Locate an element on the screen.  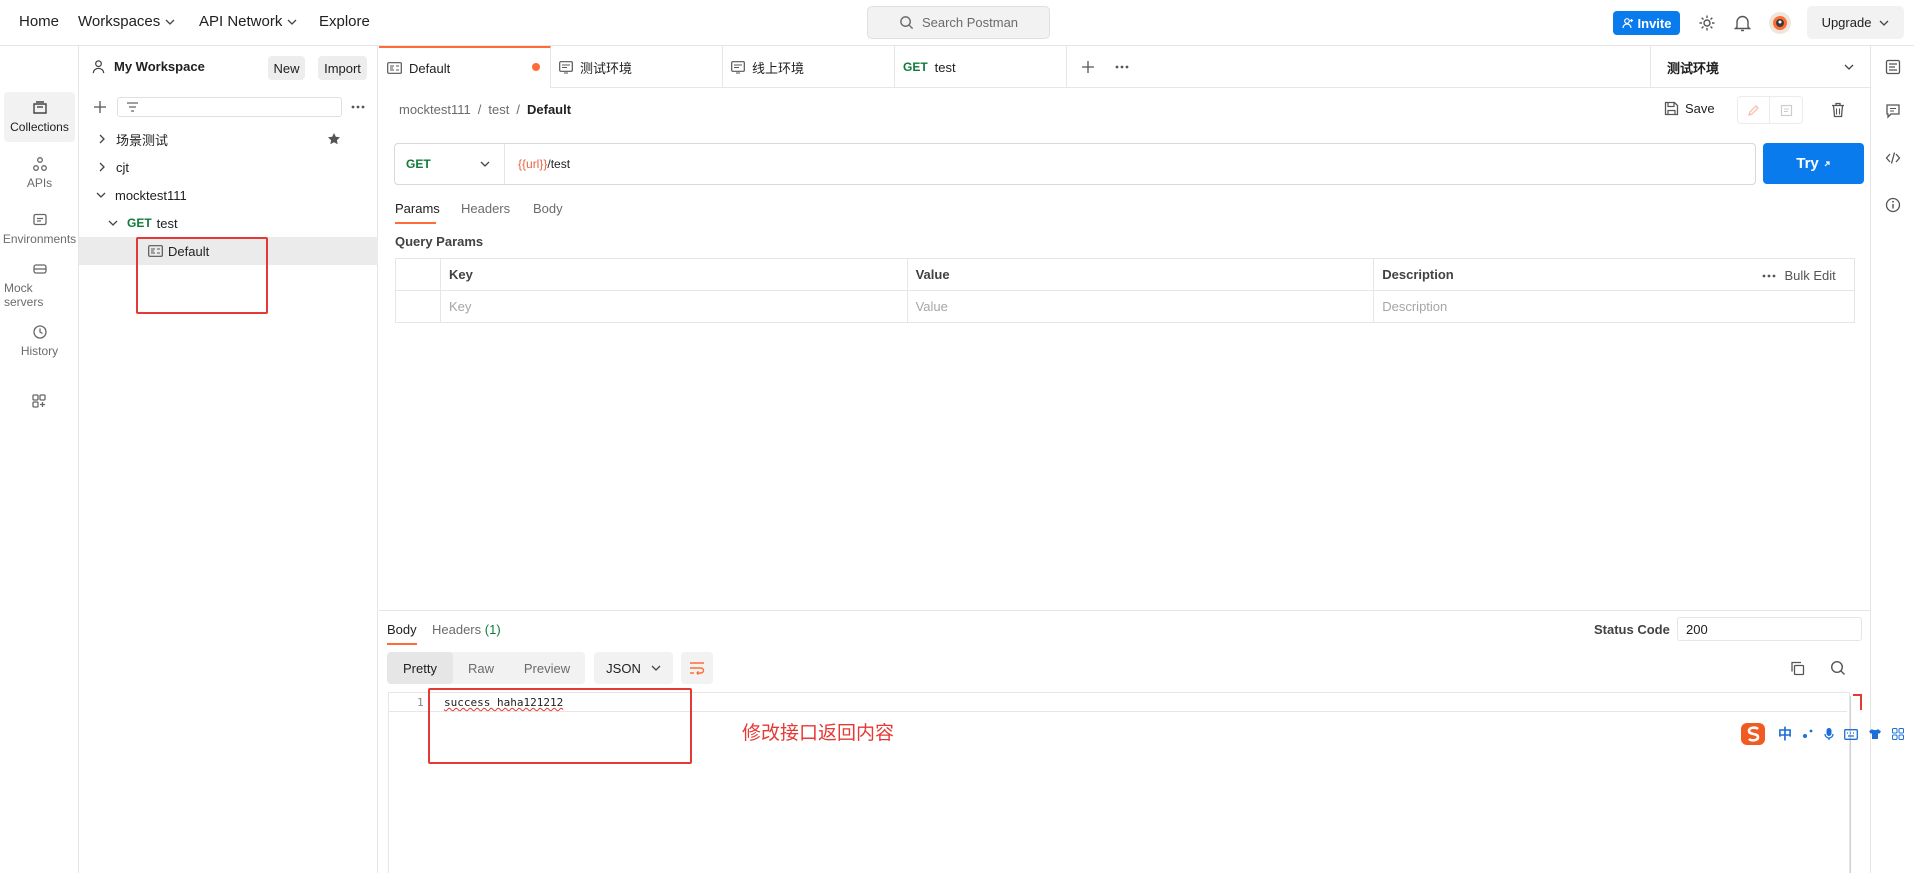
environment-selector: 测试环境 is located at coordinates (1760, 67).